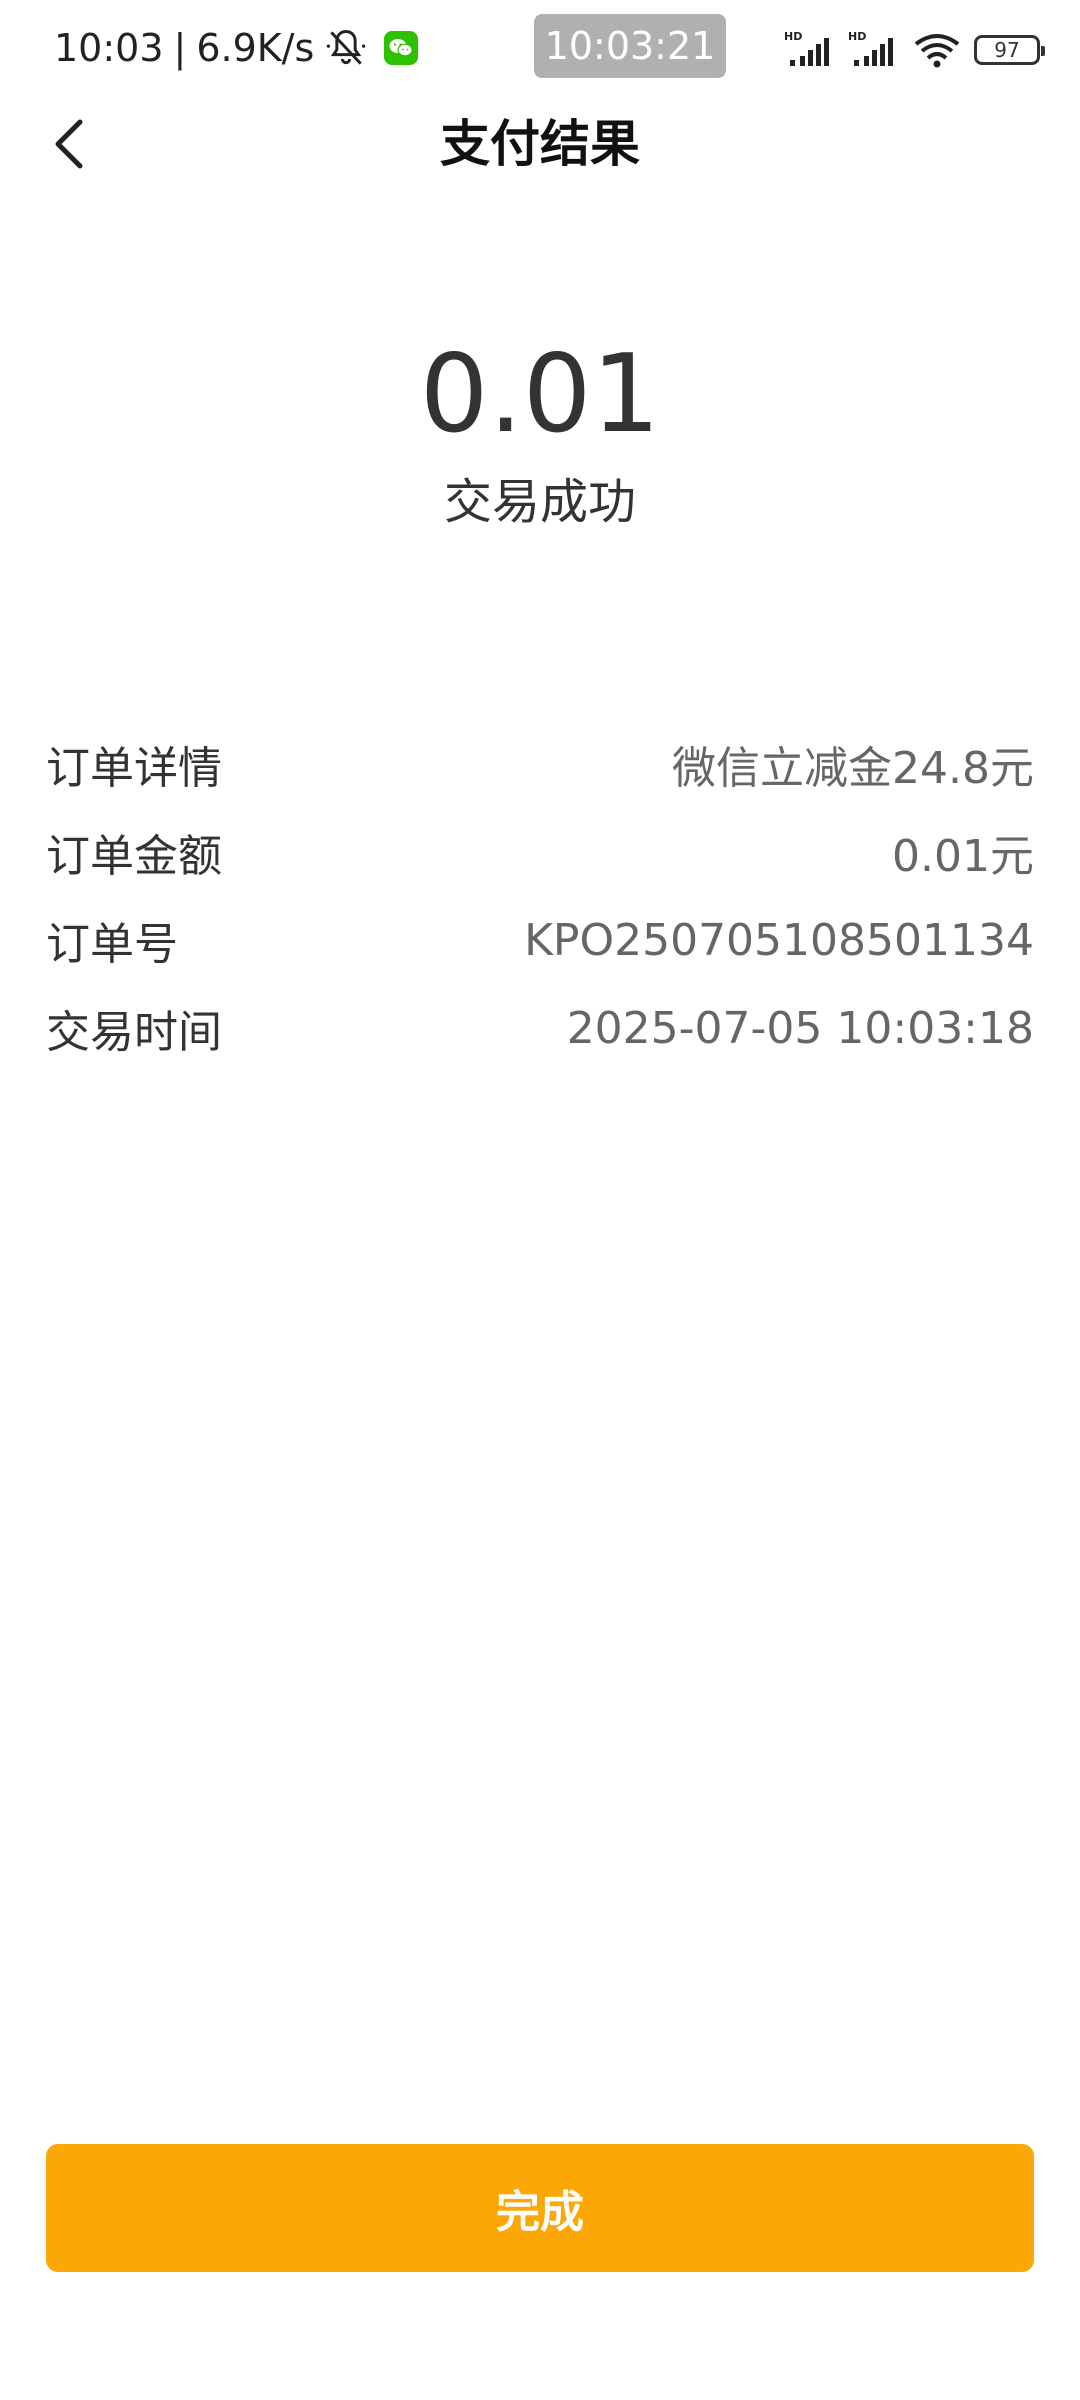 The image size is (1080, 2400). What do you see at coordinates (793, 36) in the screenshot?
I see `signal-1-label: HD` at bounding box center [793, 36].